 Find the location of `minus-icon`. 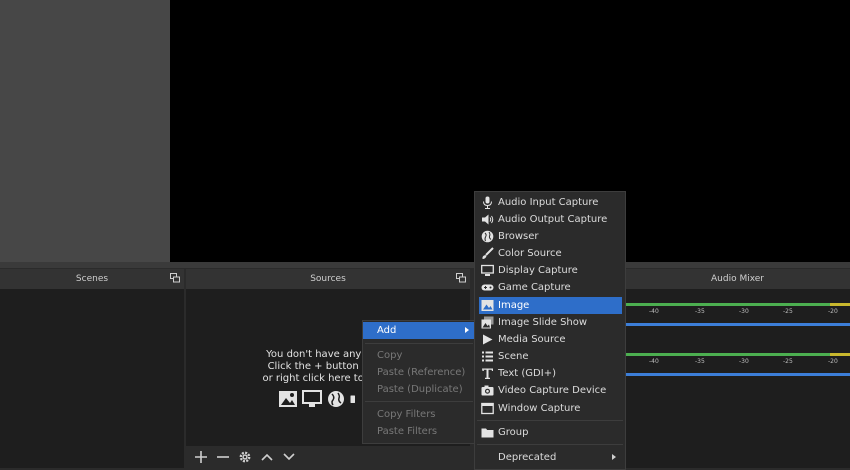

minus-icon is located at coordinates (223, 457).